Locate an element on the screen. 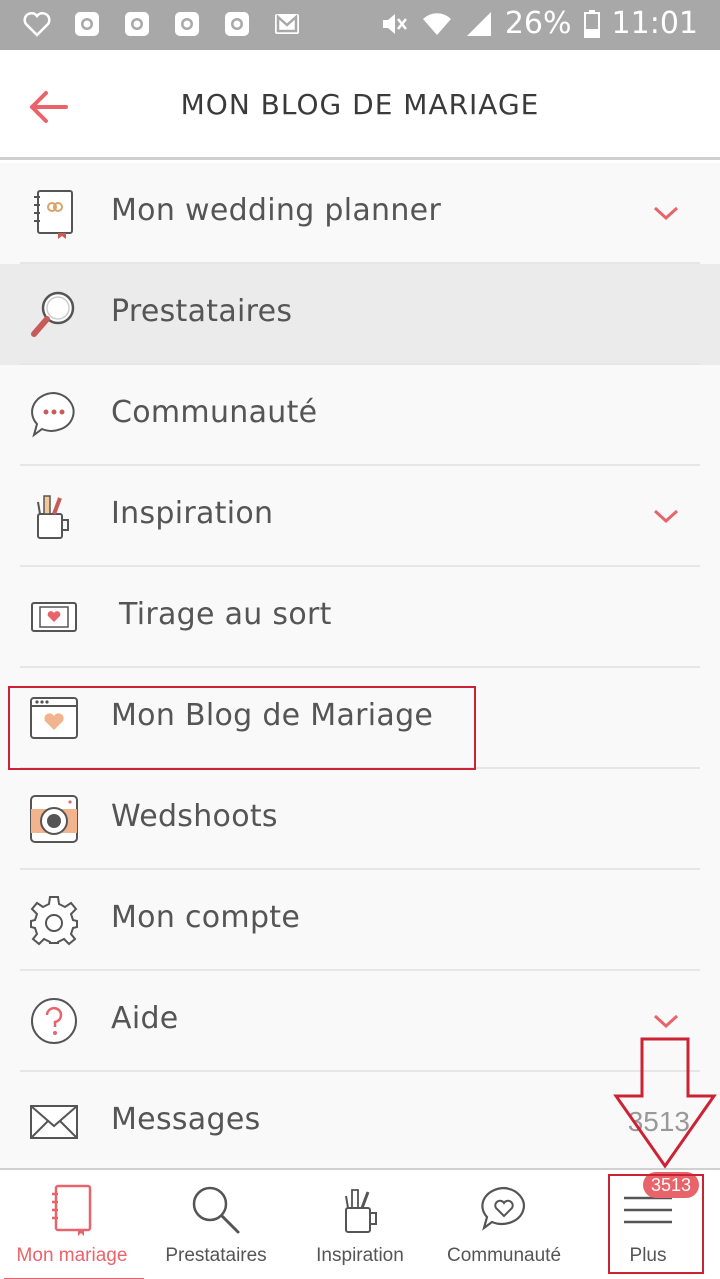 The width and height of the screenshot is (720, 1279). tab-inspiration: Inspiration is located at coordinates (360, 1224).